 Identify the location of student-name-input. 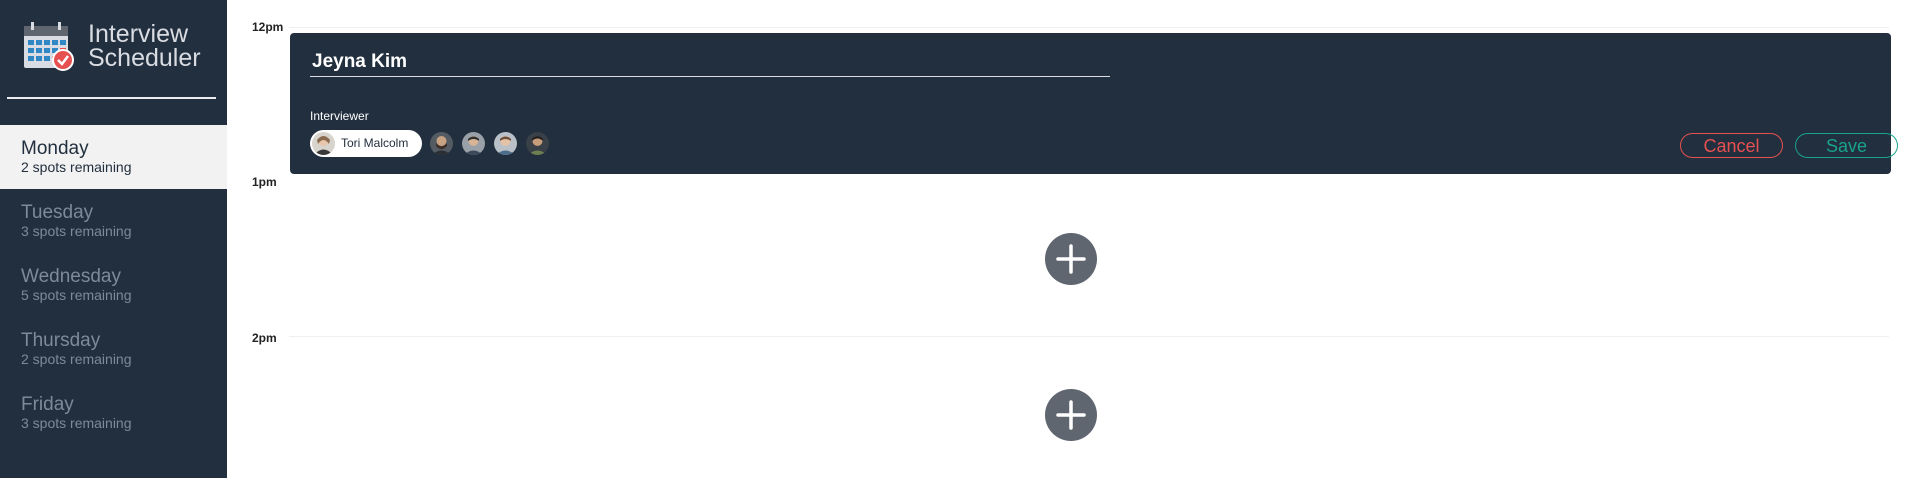
(710, 62).